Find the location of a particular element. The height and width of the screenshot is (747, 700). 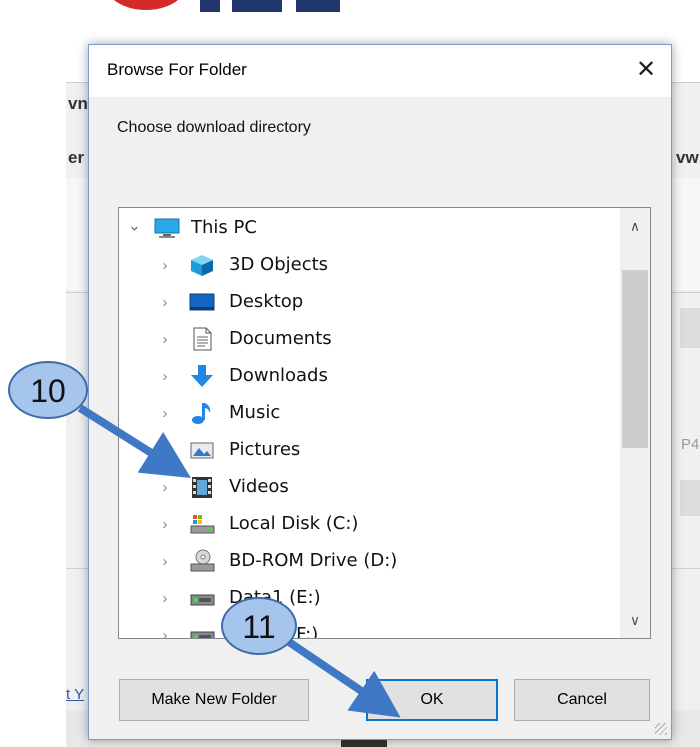

step-badge-10: 10 is located at coordinates (48, 390).